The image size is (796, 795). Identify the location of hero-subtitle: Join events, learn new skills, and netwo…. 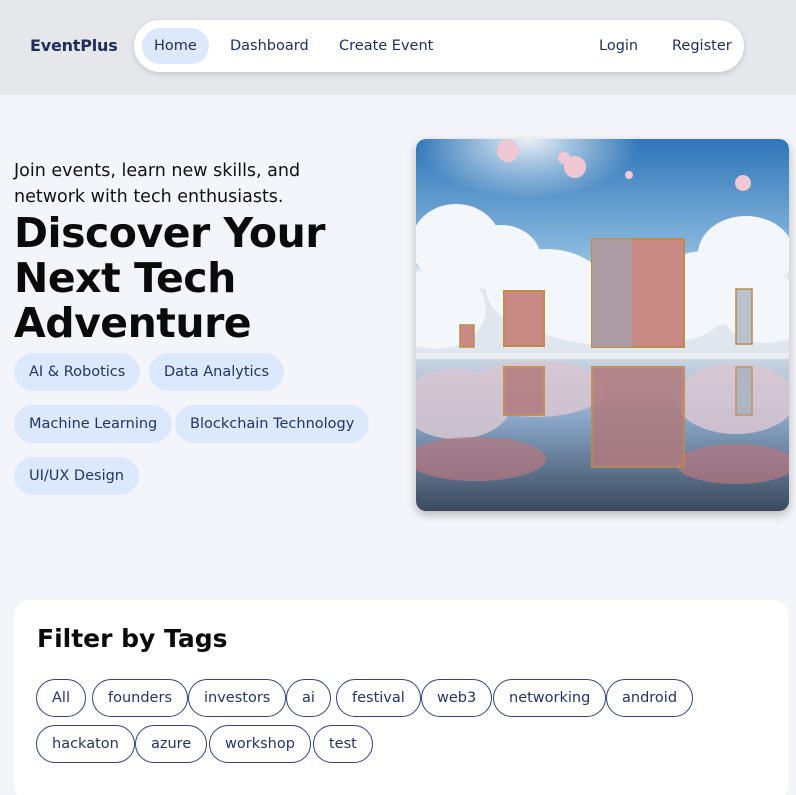
(157, 184).